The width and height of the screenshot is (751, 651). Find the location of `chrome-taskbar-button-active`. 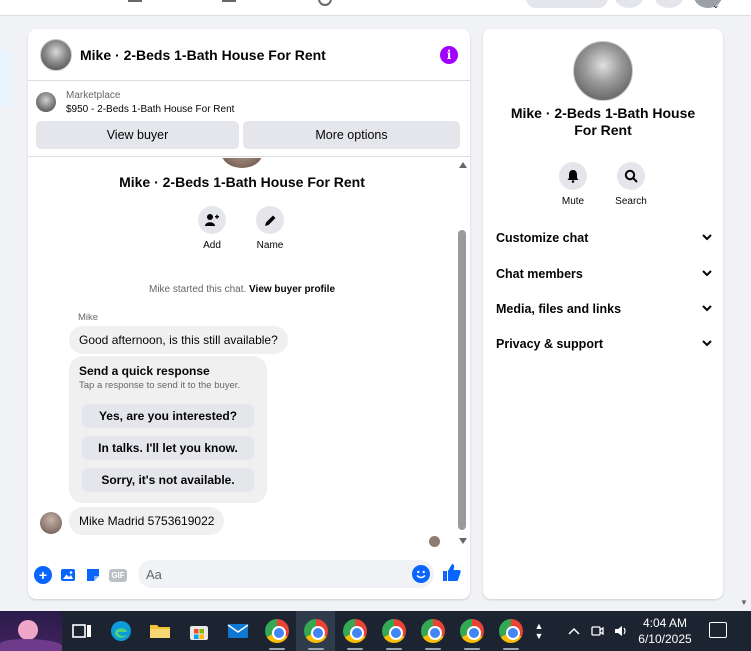

chrome-taskbar-button-active is located at coordinates (315, 631).